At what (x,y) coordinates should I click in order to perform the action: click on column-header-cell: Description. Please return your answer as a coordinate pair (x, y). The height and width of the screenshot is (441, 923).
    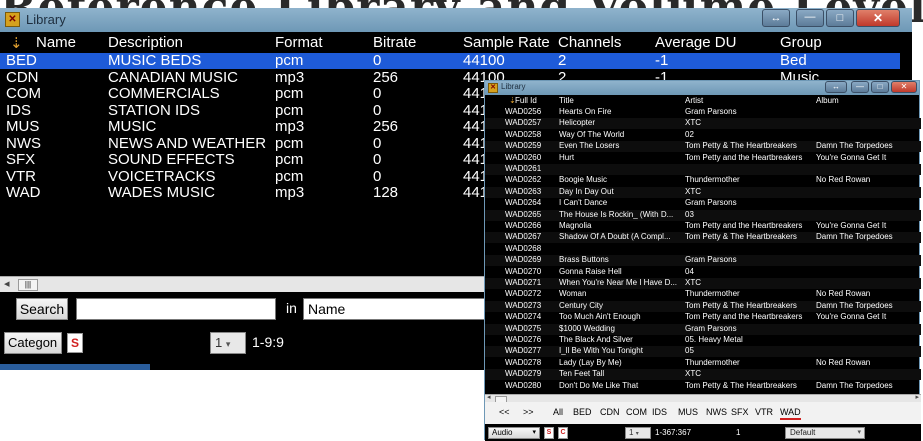
    Looking at the image, I should click on (145, 42).